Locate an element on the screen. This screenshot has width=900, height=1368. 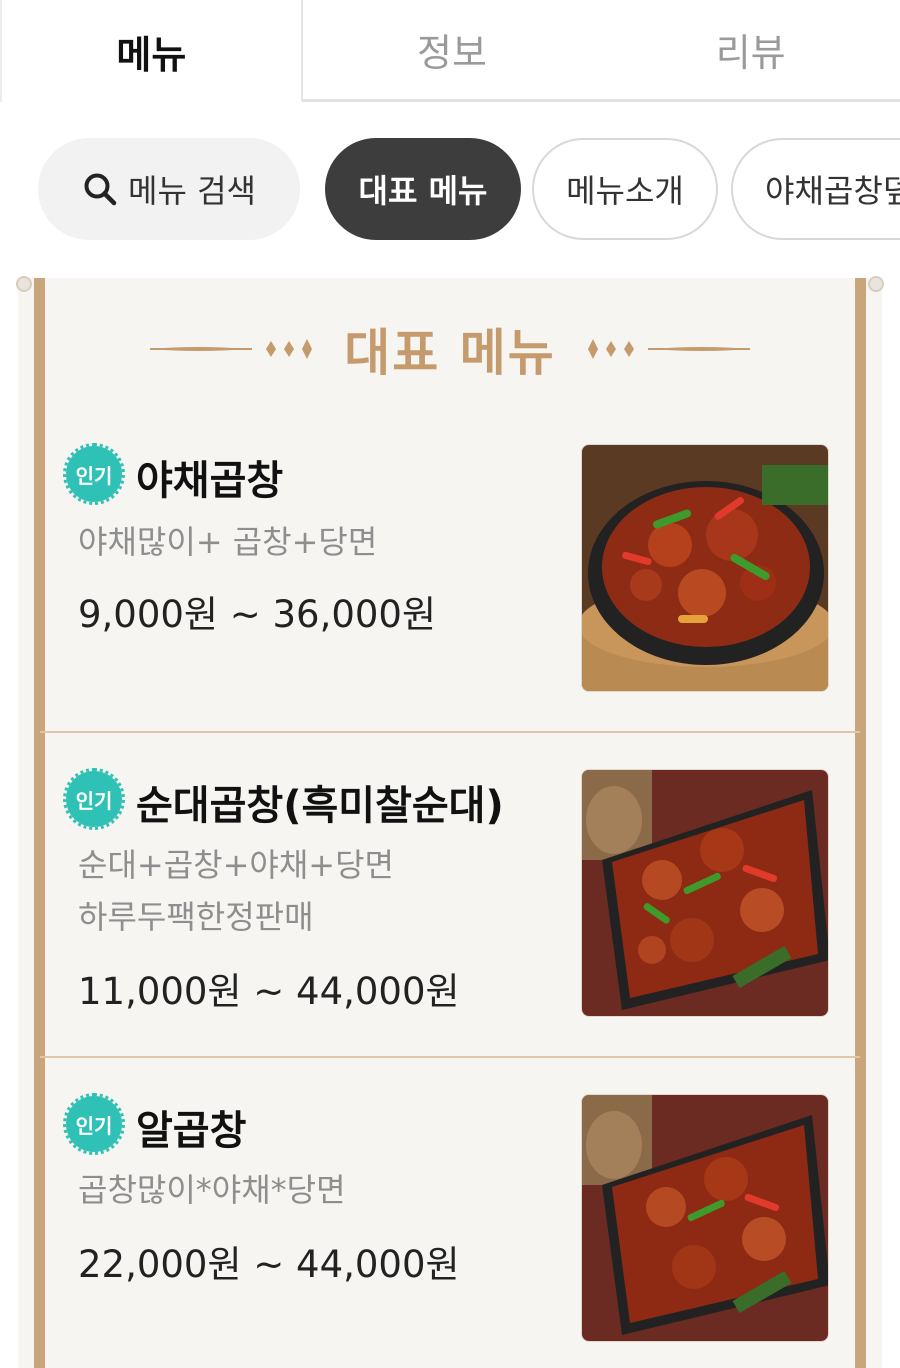
section-header: 대표 메뉴 is located at coordinates (450, 349).